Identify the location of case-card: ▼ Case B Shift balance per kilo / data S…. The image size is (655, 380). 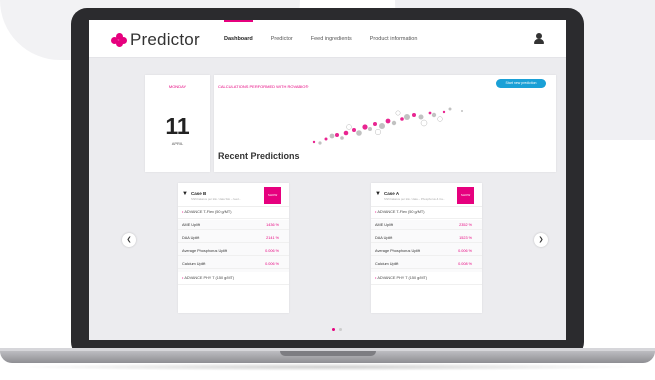
(233, 248).